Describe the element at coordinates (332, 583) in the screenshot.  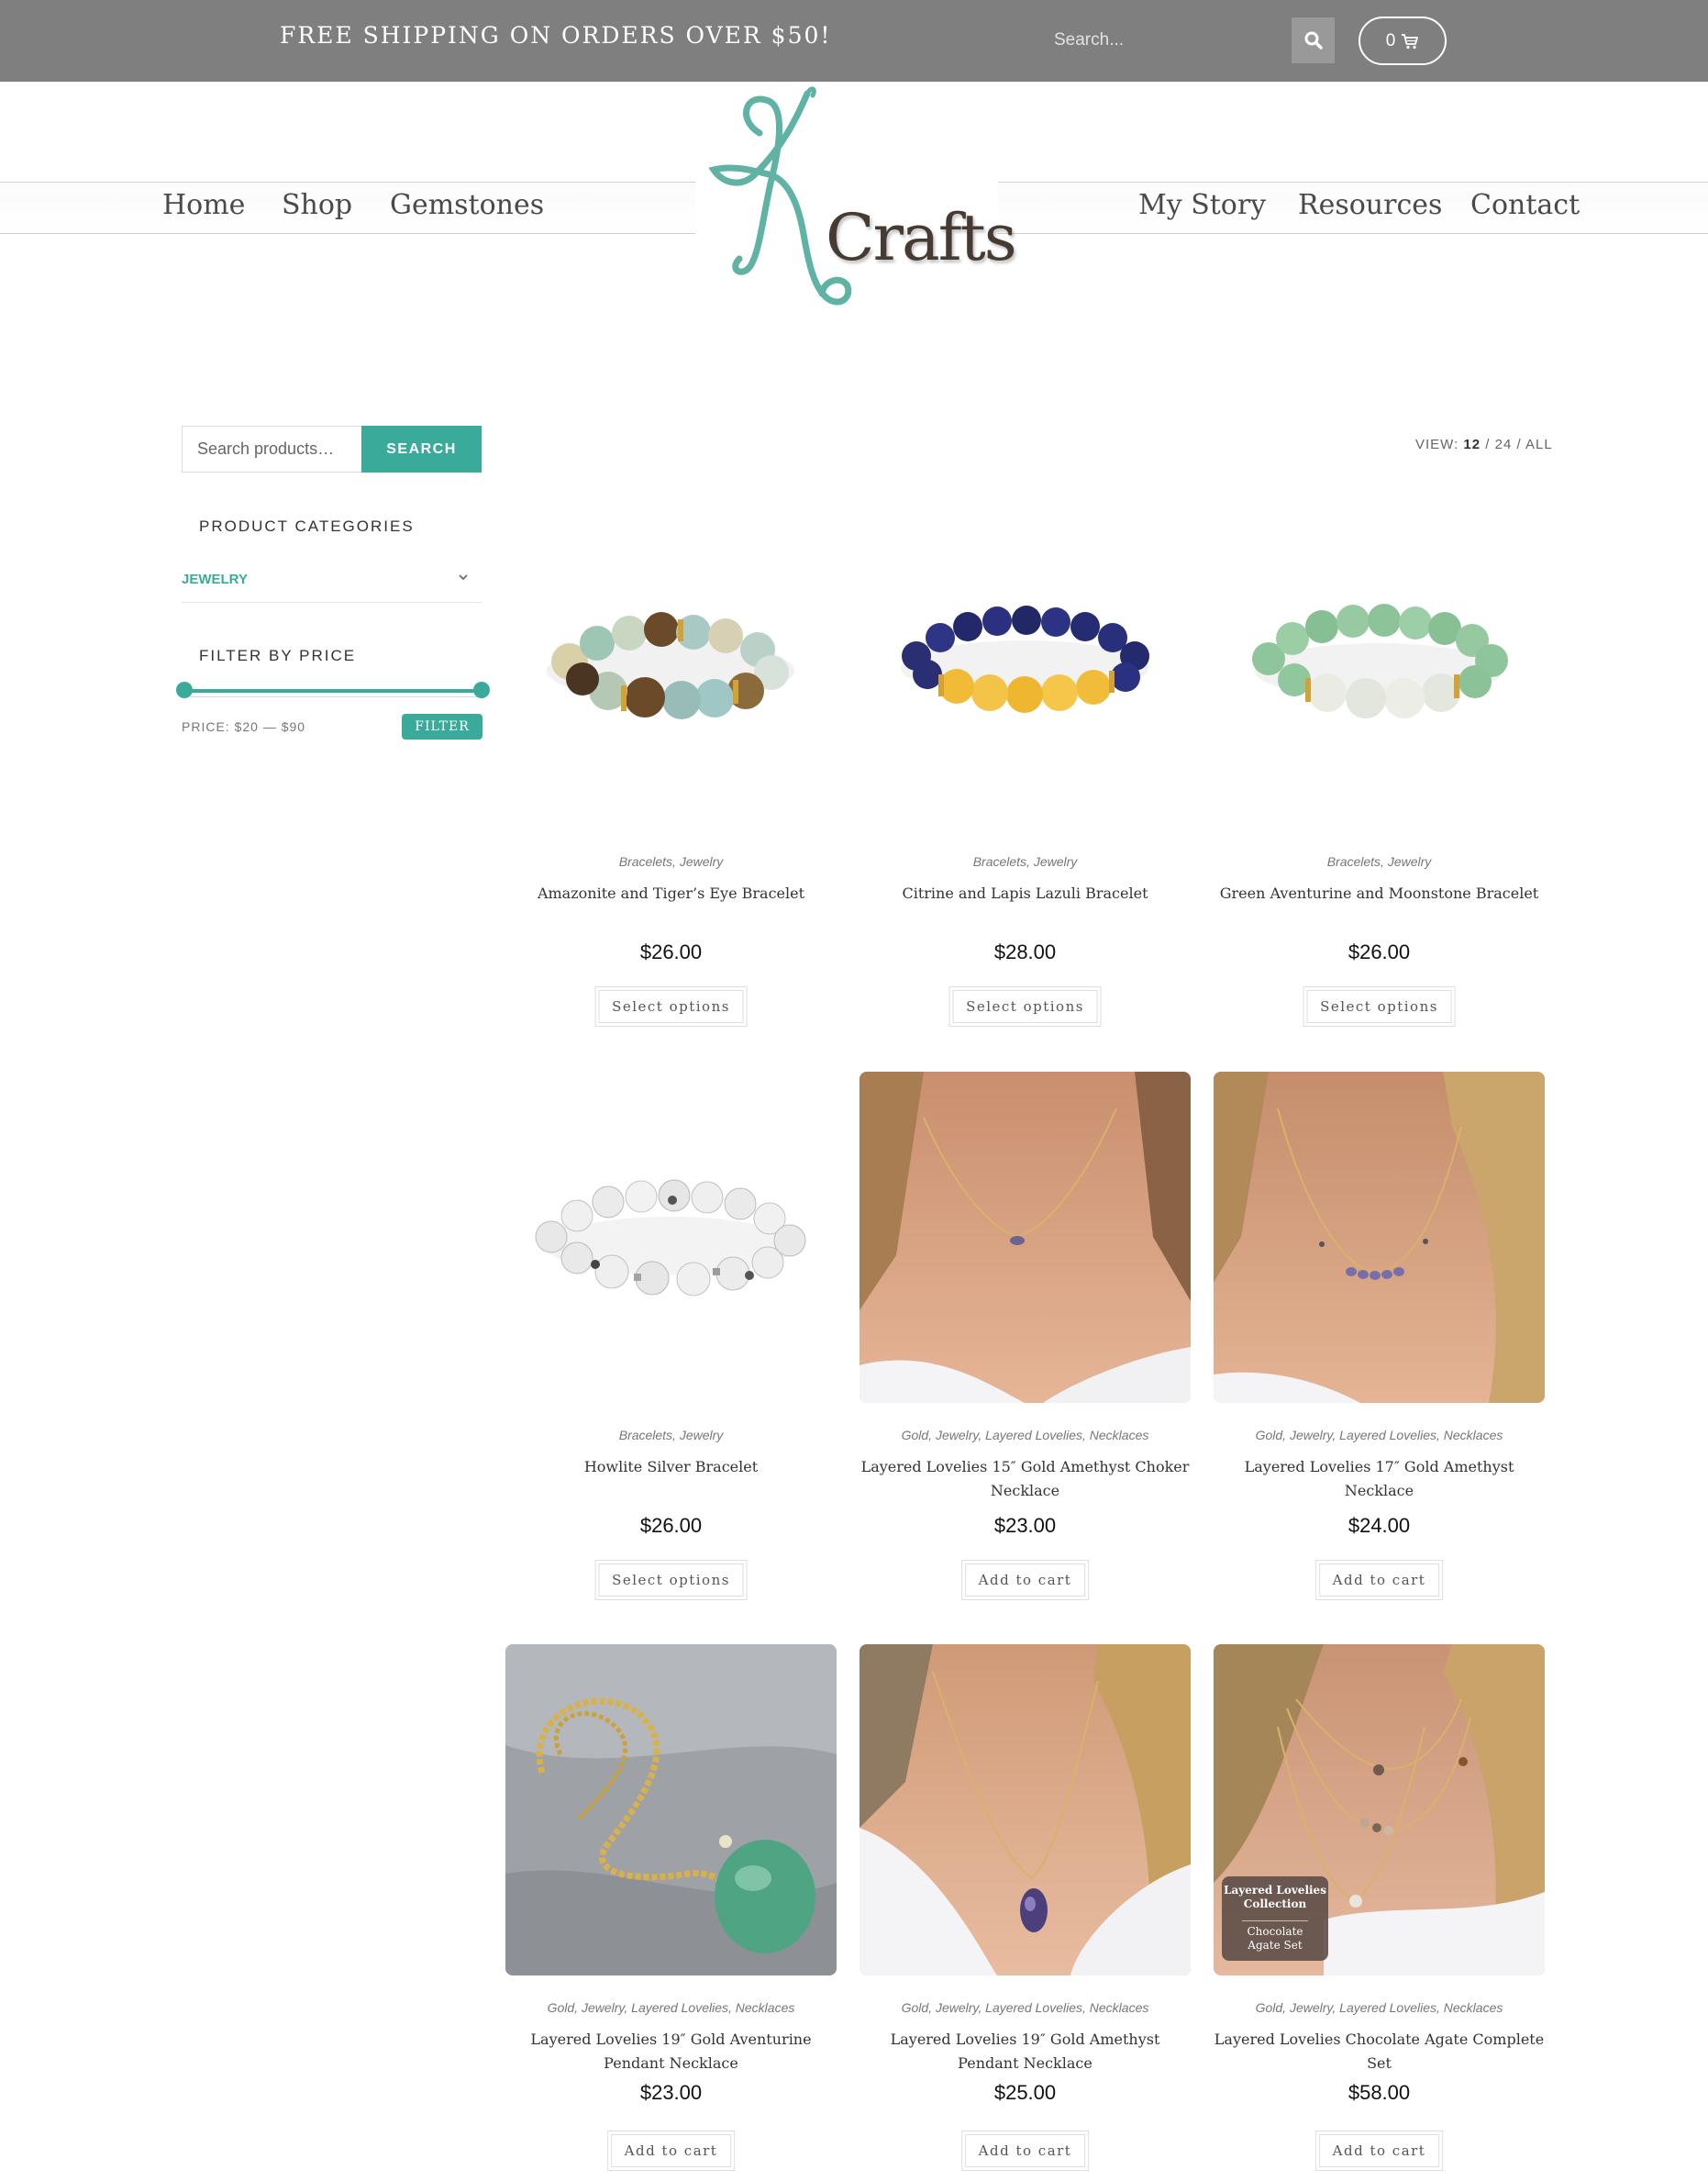
I see `category-item-jewelry: JEWELRY` at that location.